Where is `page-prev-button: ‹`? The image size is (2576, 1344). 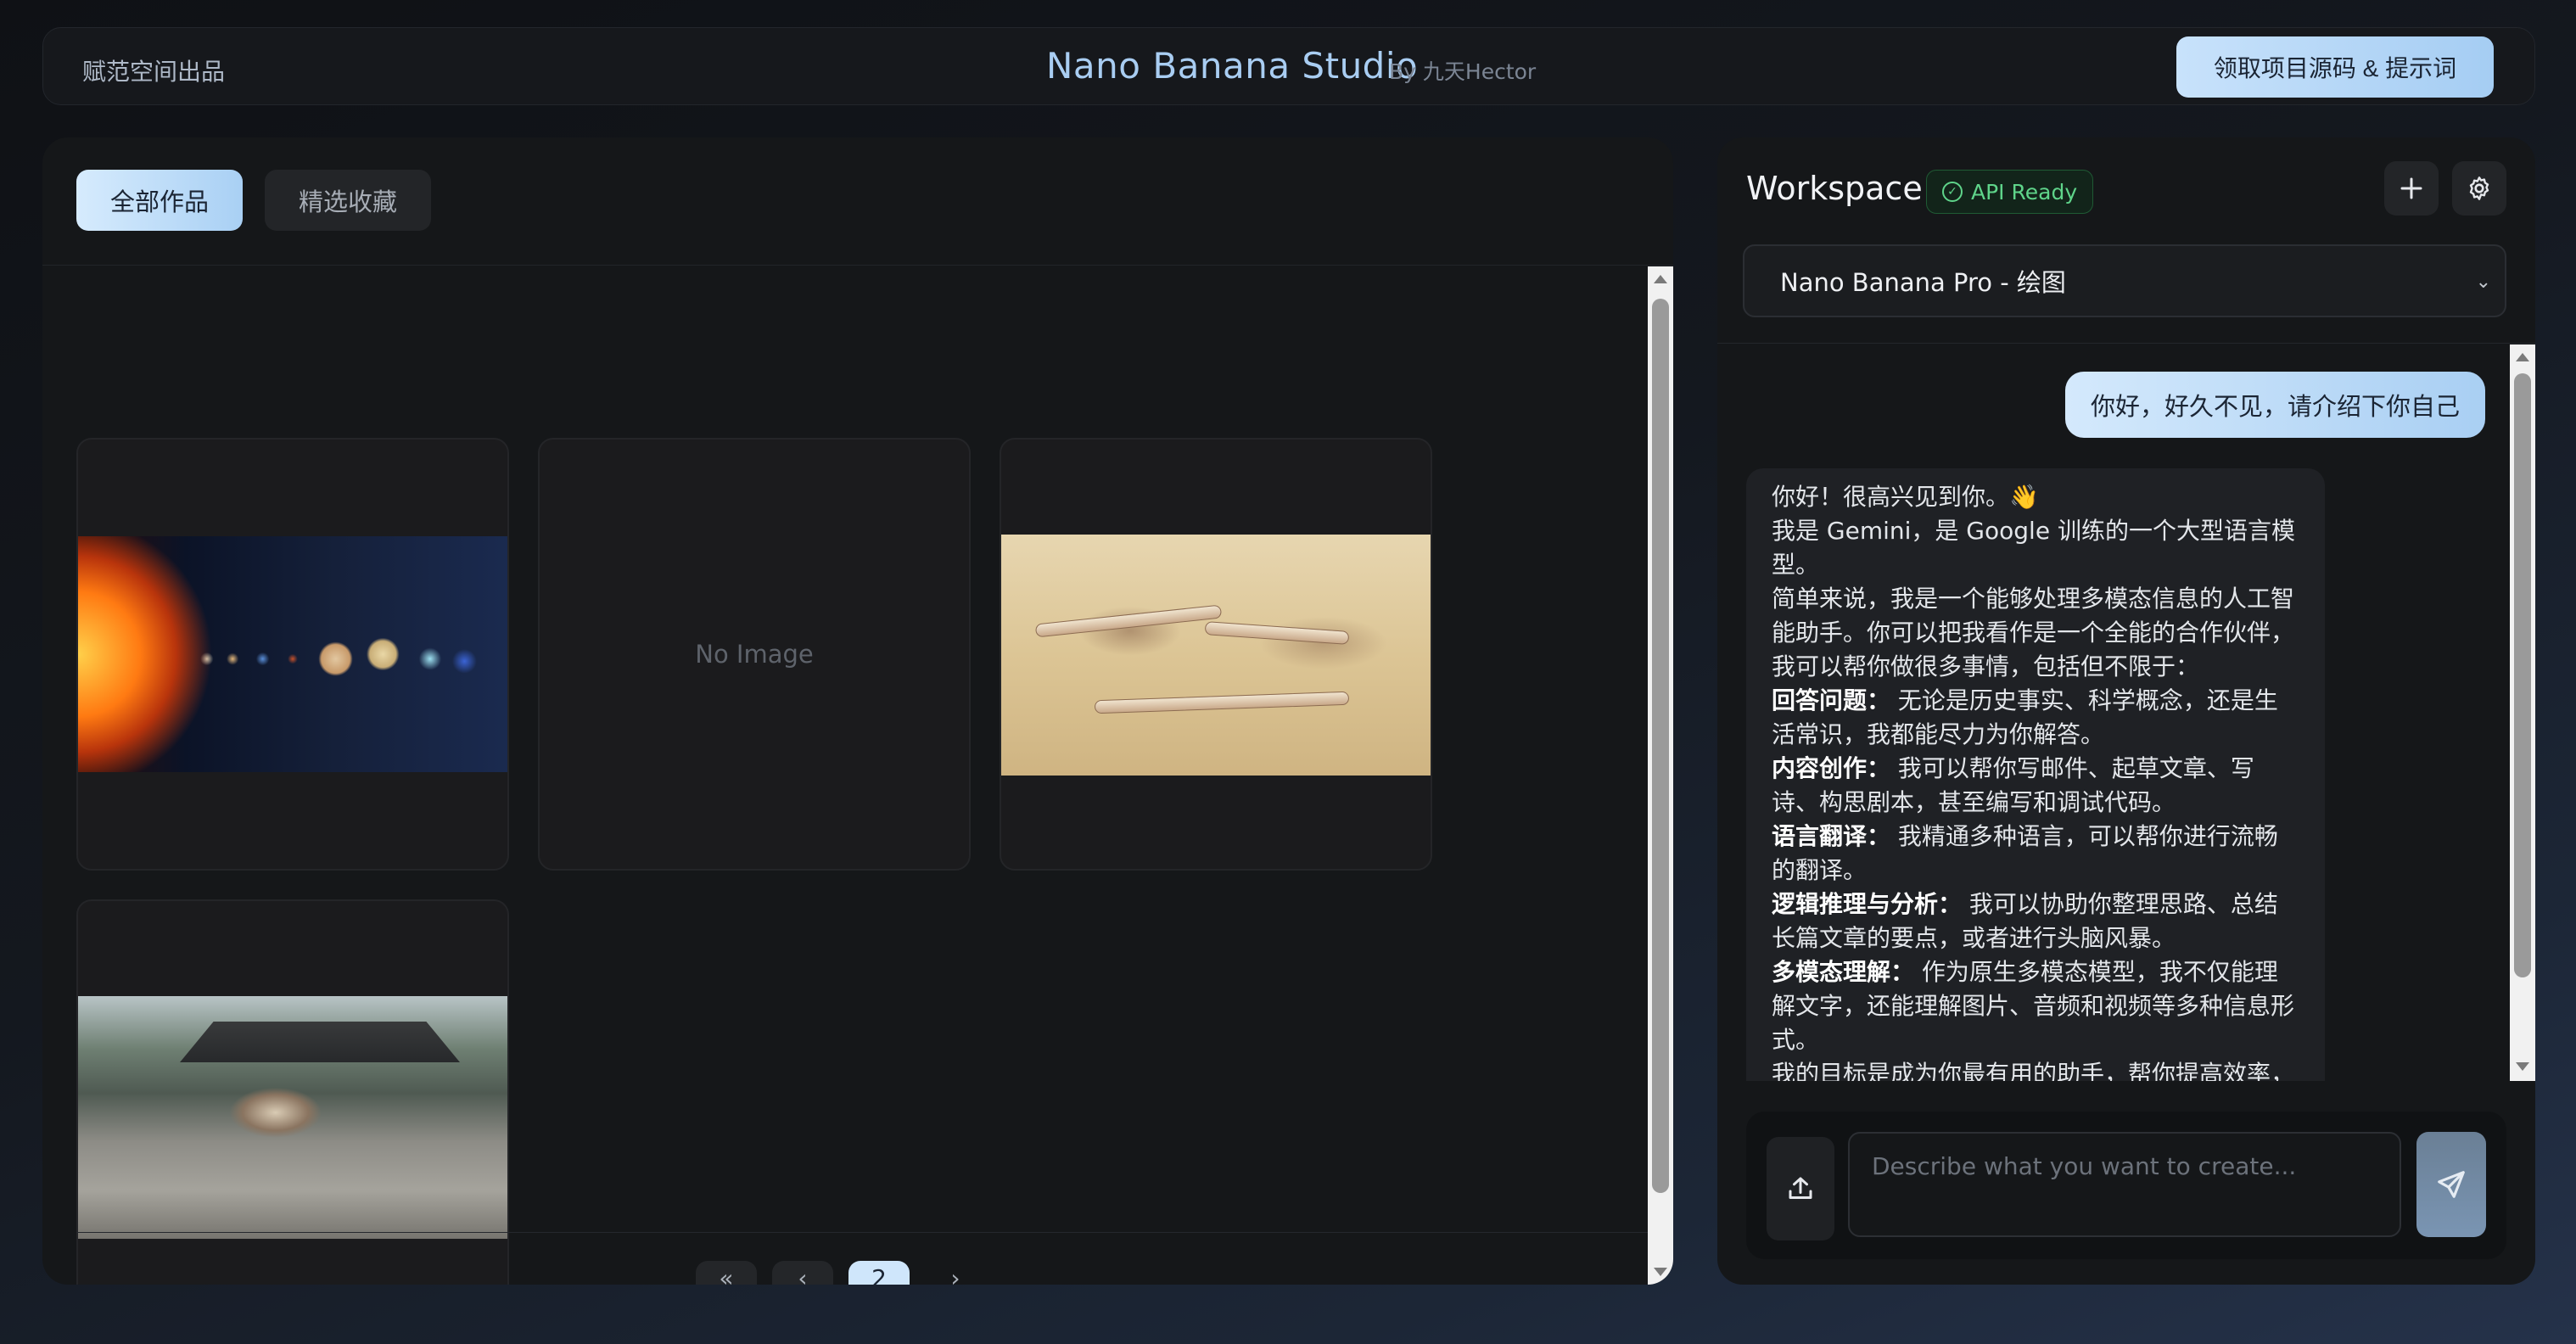
page-prev-button: ‹ is located at coordinates (802, 1273).